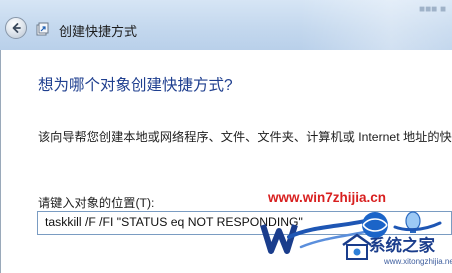 This screenshot has height=273, width=452. Describe the element at coordinates (43, 29) in the screenshot. I see `shortcut-icon` at that location.